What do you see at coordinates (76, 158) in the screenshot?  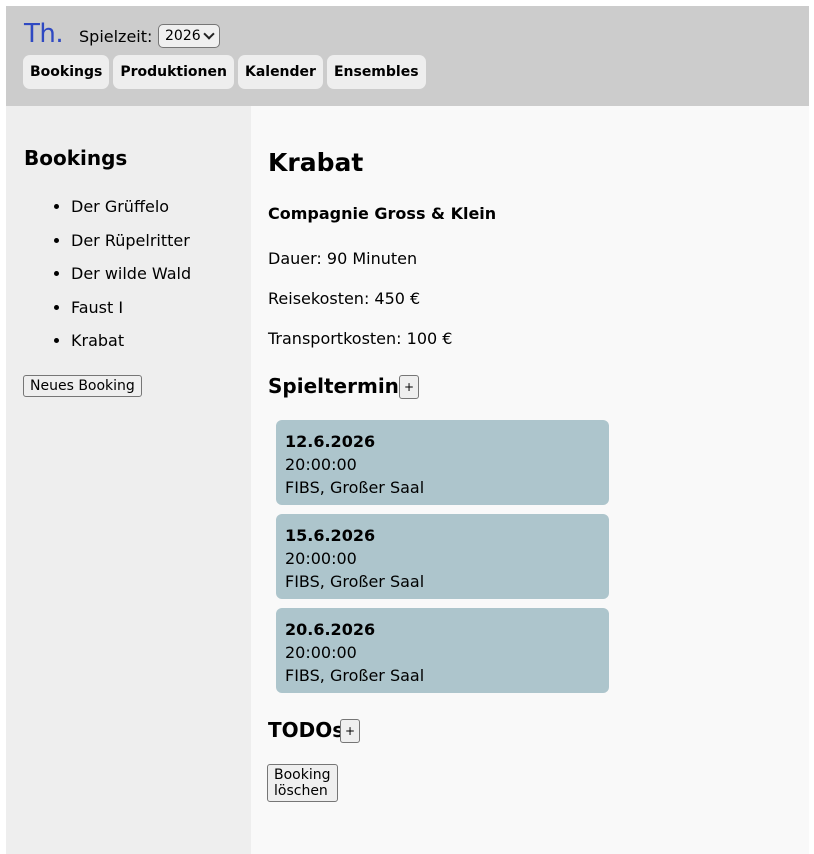 I see `sidebar-title: Bookings` at bounding box center [76, 158].